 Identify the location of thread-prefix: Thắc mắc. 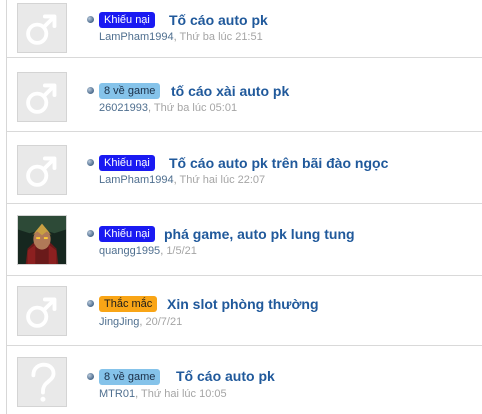
(128, 304).